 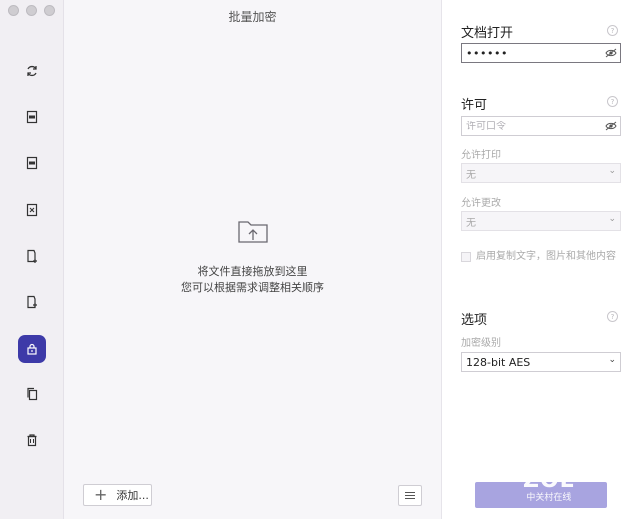 I want to click on rail-item-create, so click(x=32, y=256).